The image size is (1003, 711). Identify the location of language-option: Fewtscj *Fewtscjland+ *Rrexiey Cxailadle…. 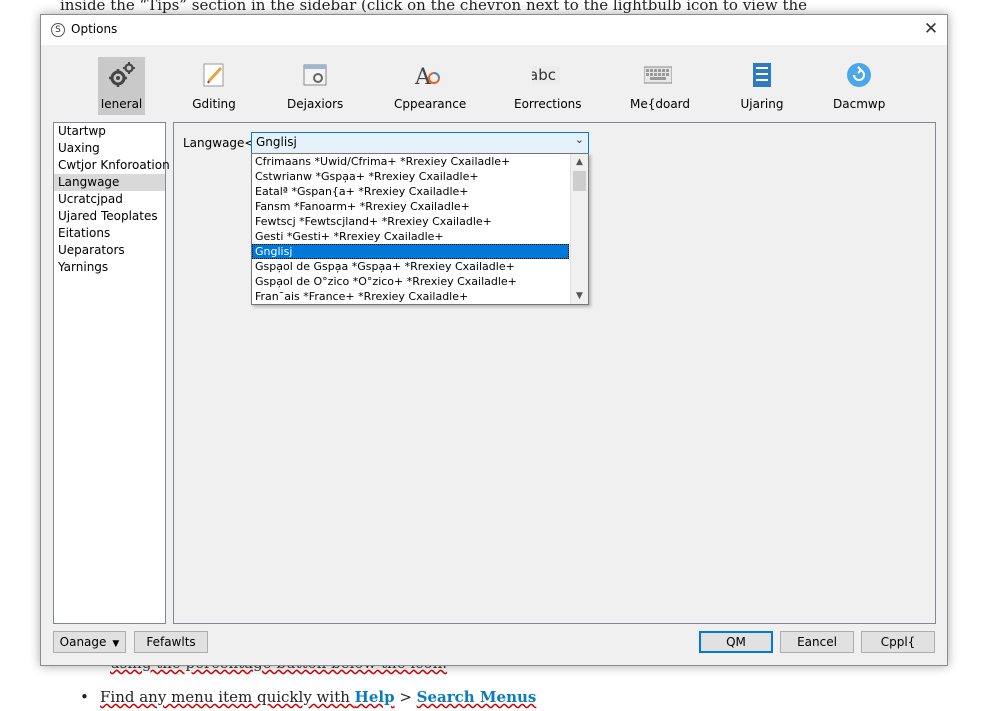
(410, 221).